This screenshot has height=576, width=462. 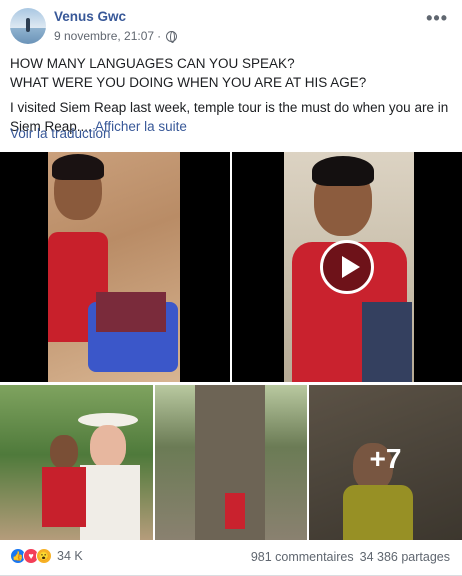 I want to click on globe-icon, so click(x=172, y=36).